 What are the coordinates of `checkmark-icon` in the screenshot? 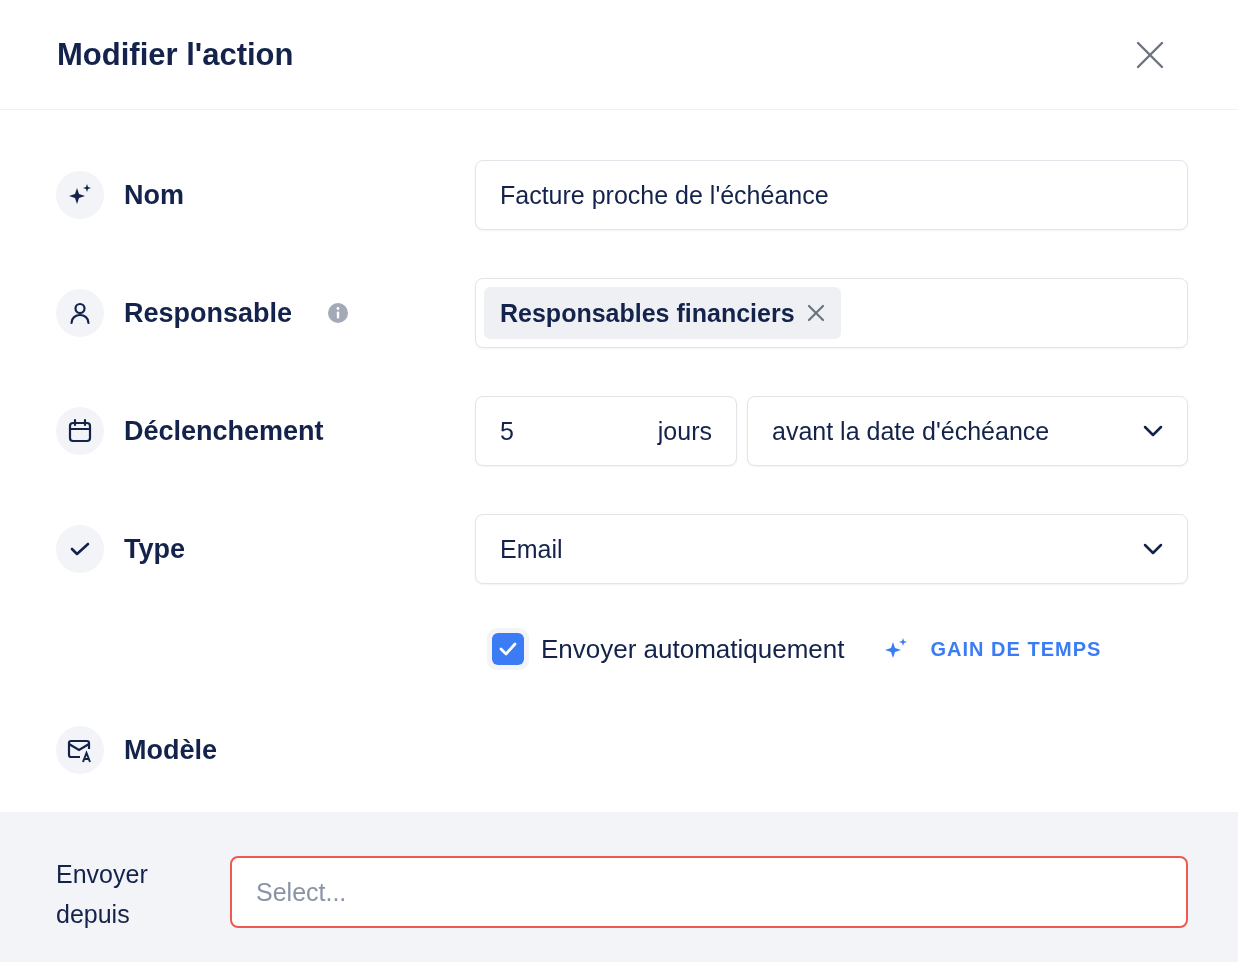 It's located at (508, 649).